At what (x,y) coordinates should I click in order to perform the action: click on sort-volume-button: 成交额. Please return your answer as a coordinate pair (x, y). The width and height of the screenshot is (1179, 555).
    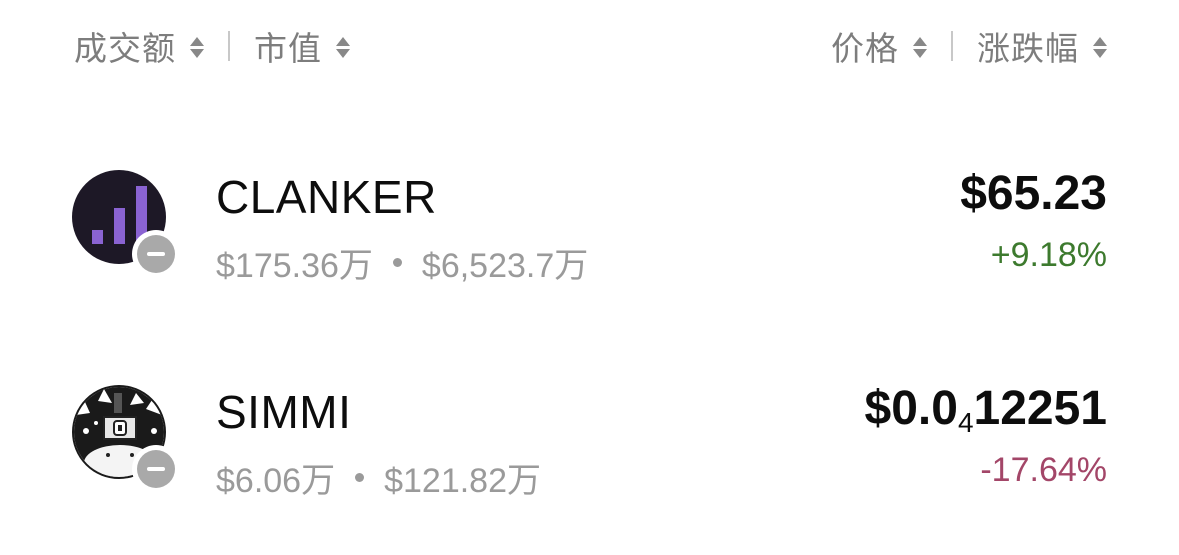
    Looking at the image, I should click on (139, 46).